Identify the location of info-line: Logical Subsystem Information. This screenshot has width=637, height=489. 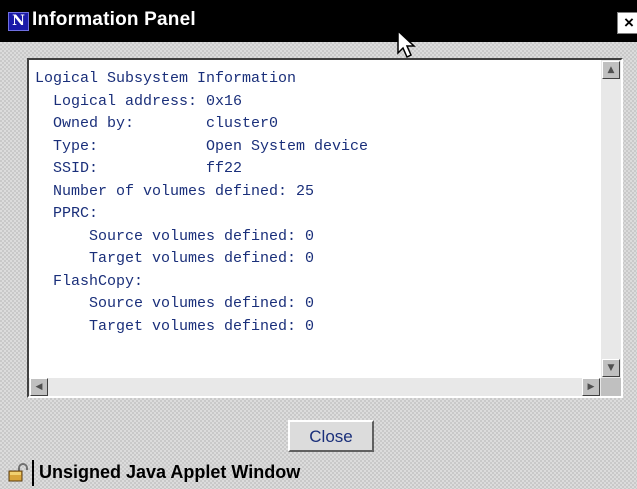
(166, 78).